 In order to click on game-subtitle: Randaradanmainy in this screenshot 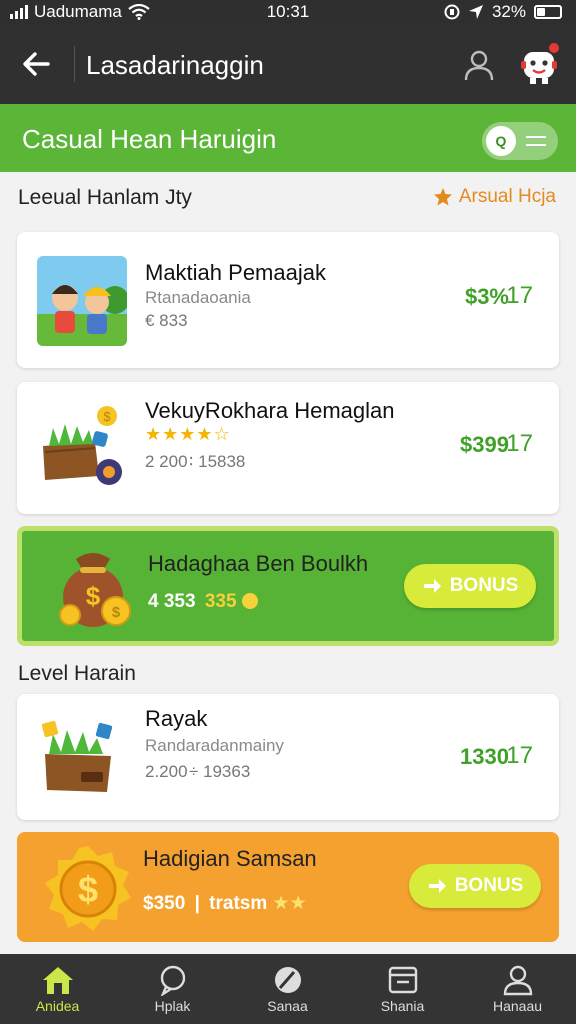, I will do `click(214, 745)`.